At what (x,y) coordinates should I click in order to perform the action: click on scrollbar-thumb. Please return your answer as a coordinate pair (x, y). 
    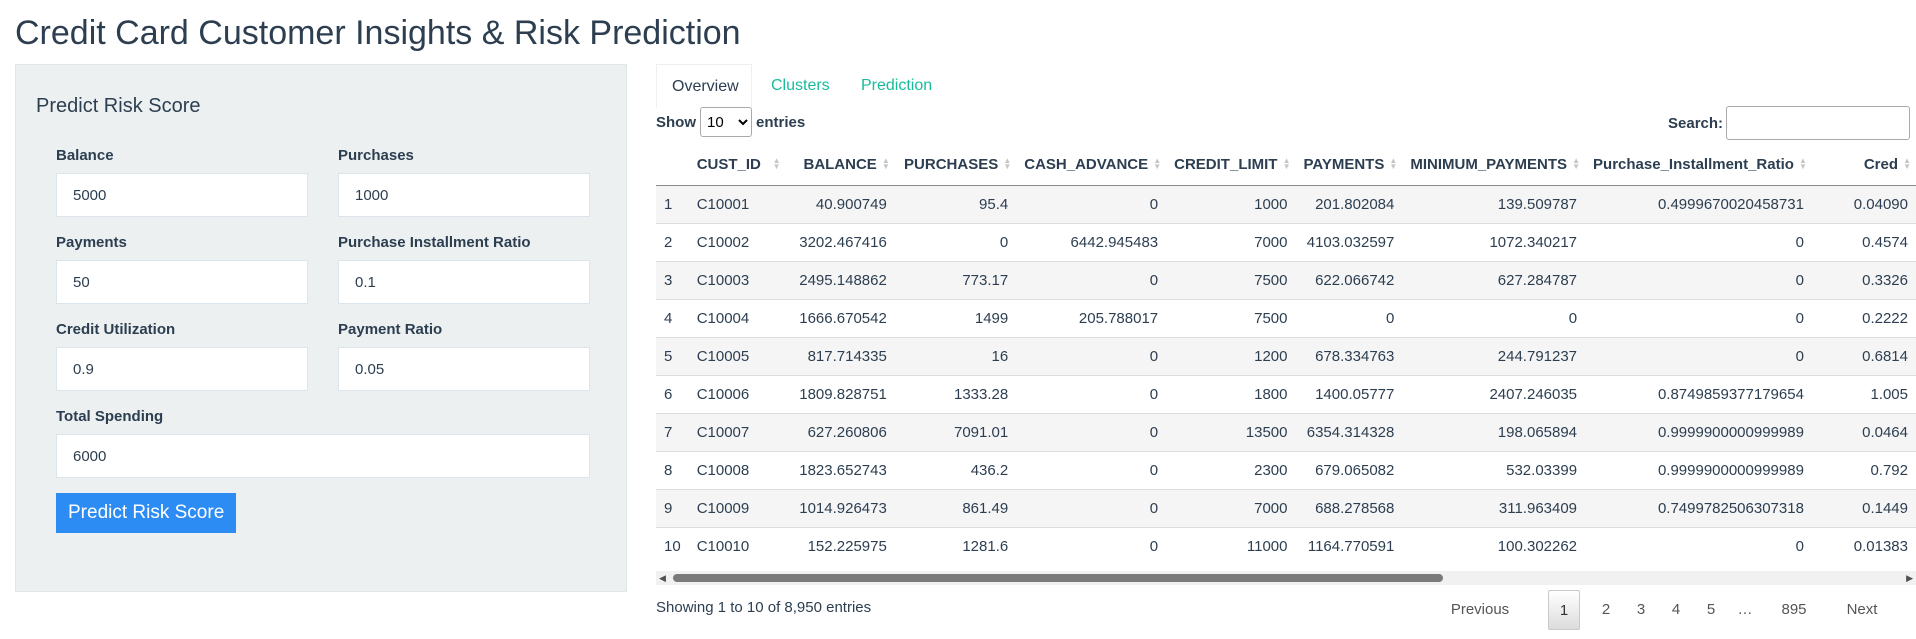
    Looking at the image, I should click on (1058, 578).